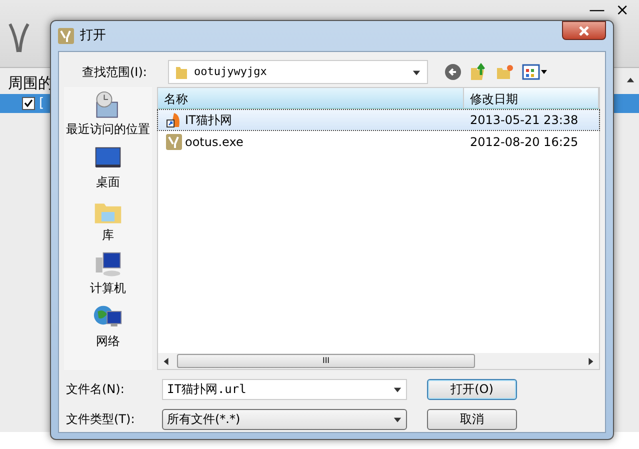 The width and height of the screenshot is (639, 449). Describe the element at coordinates (93, 36) in the screenshot. I see `dialog-title: 打开` at that location.